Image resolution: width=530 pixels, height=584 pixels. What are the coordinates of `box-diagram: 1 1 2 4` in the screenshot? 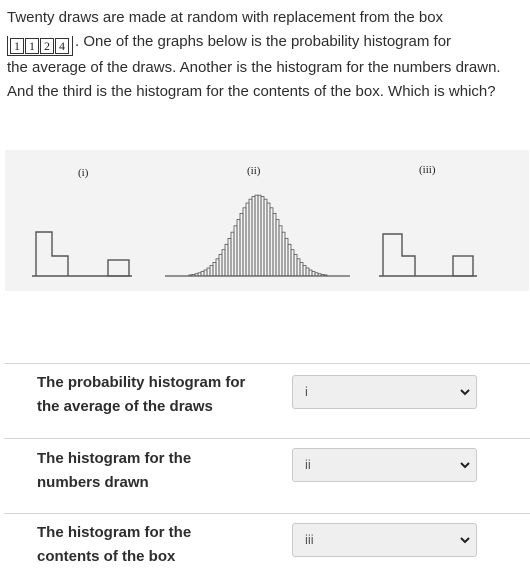 It's located at (40, 46).